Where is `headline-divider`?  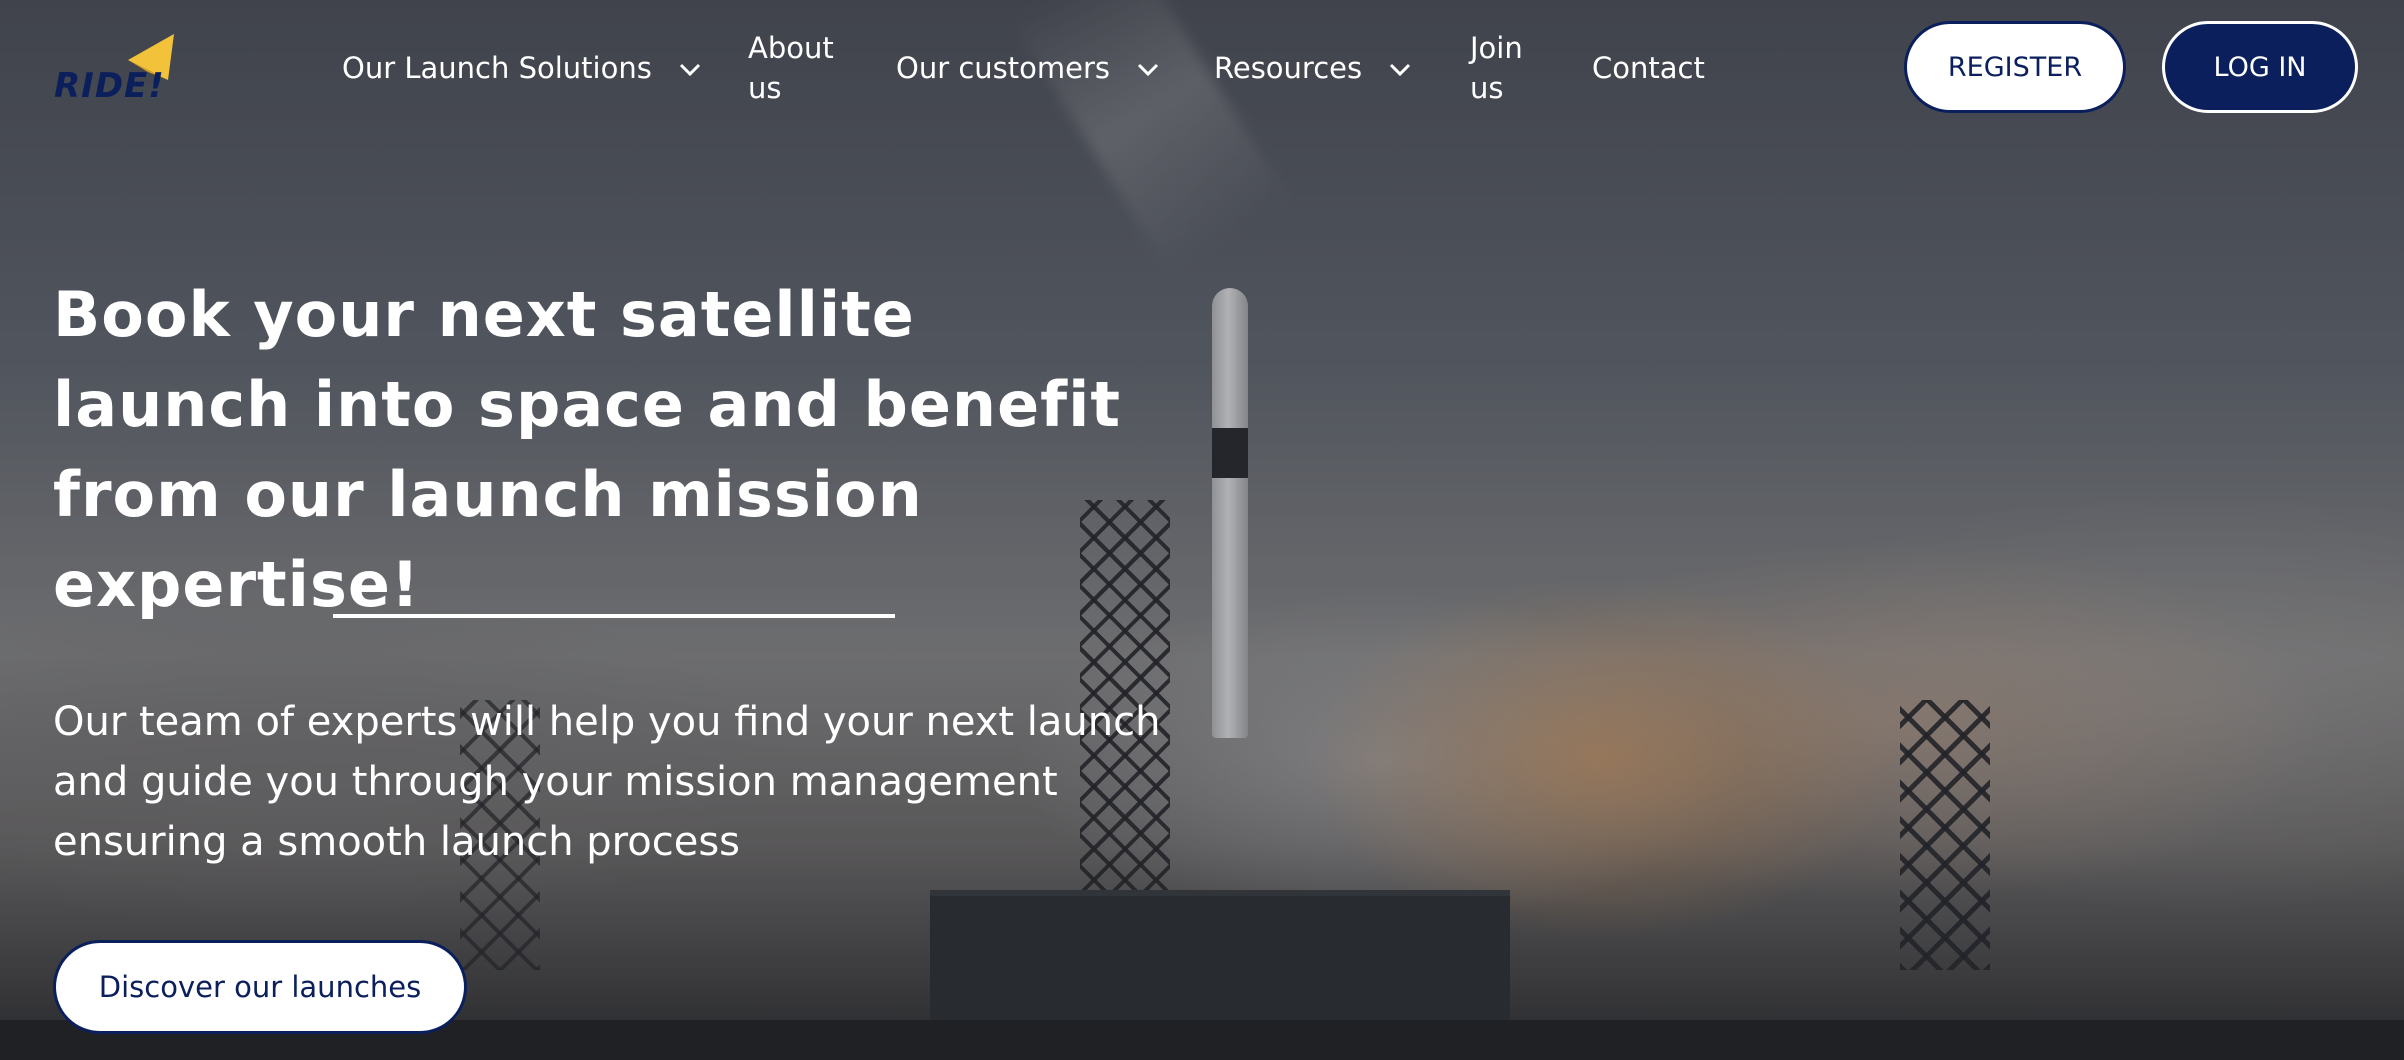 headline-divider is located at coordinates (614, 616).